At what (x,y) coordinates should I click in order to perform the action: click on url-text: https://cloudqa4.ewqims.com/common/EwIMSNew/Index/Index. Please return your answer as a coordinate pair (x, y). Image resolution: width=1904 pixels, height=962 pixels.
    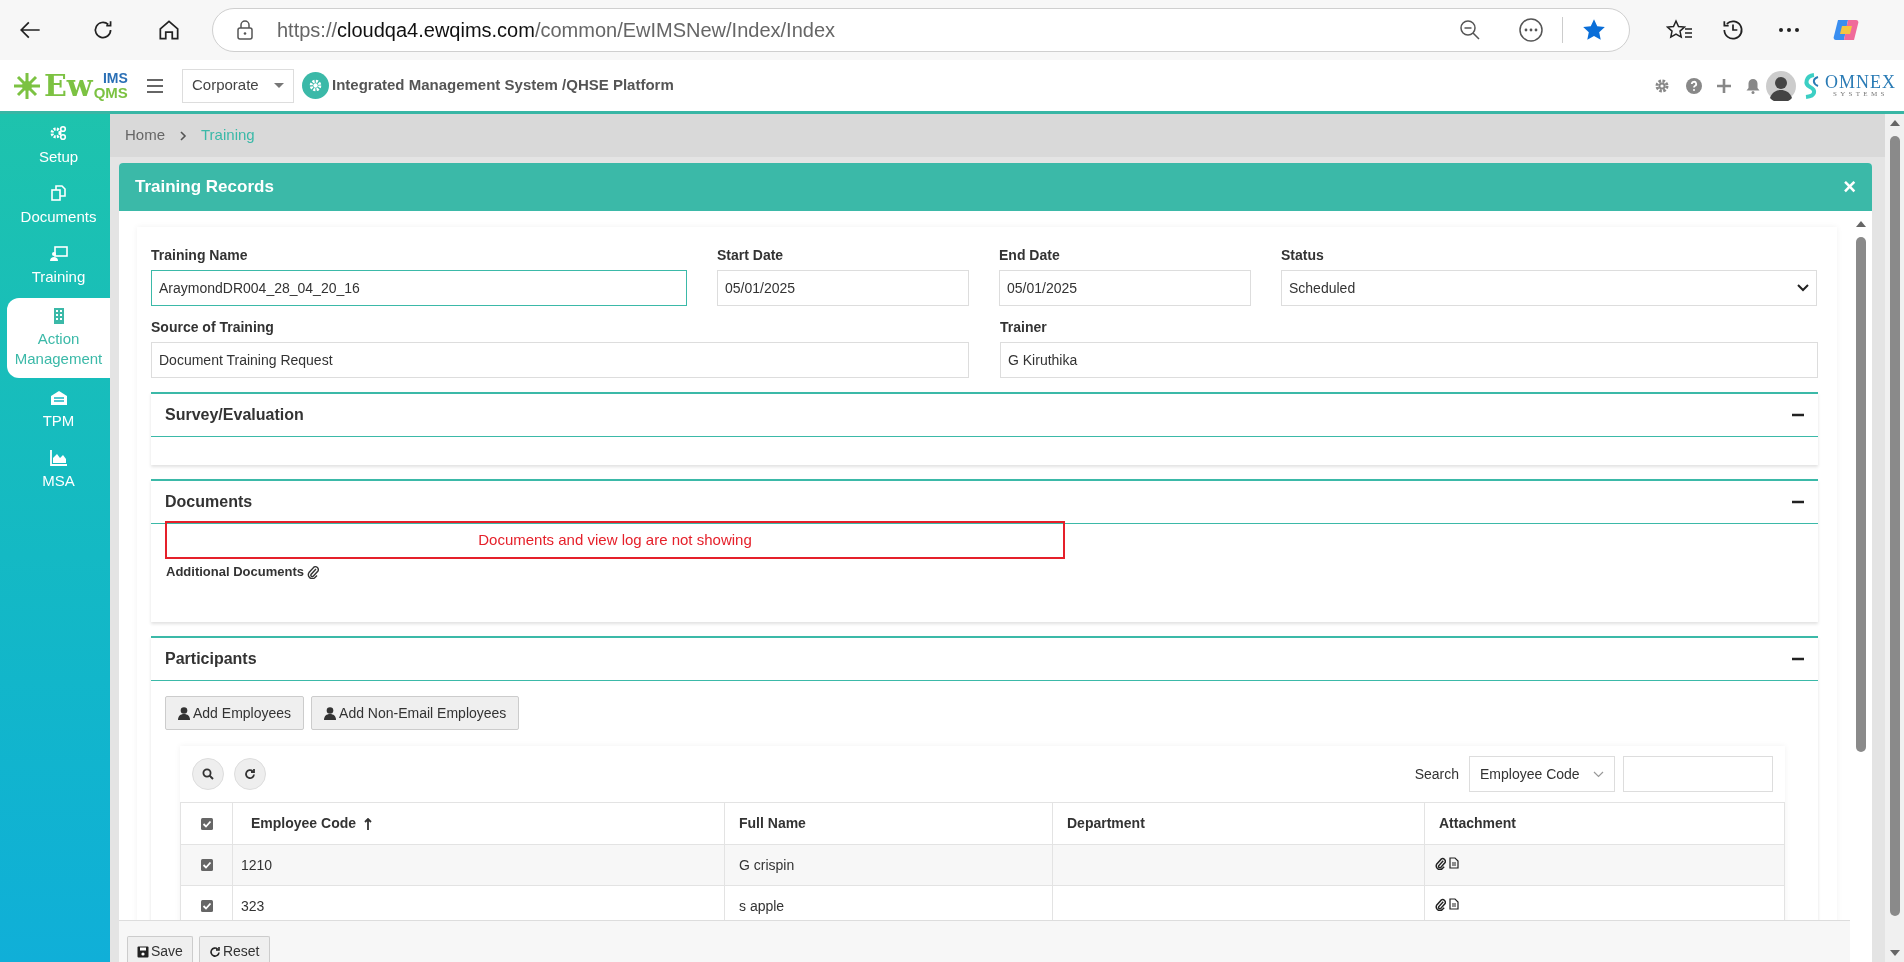
    Looking at the image, I should click on (556, 30).